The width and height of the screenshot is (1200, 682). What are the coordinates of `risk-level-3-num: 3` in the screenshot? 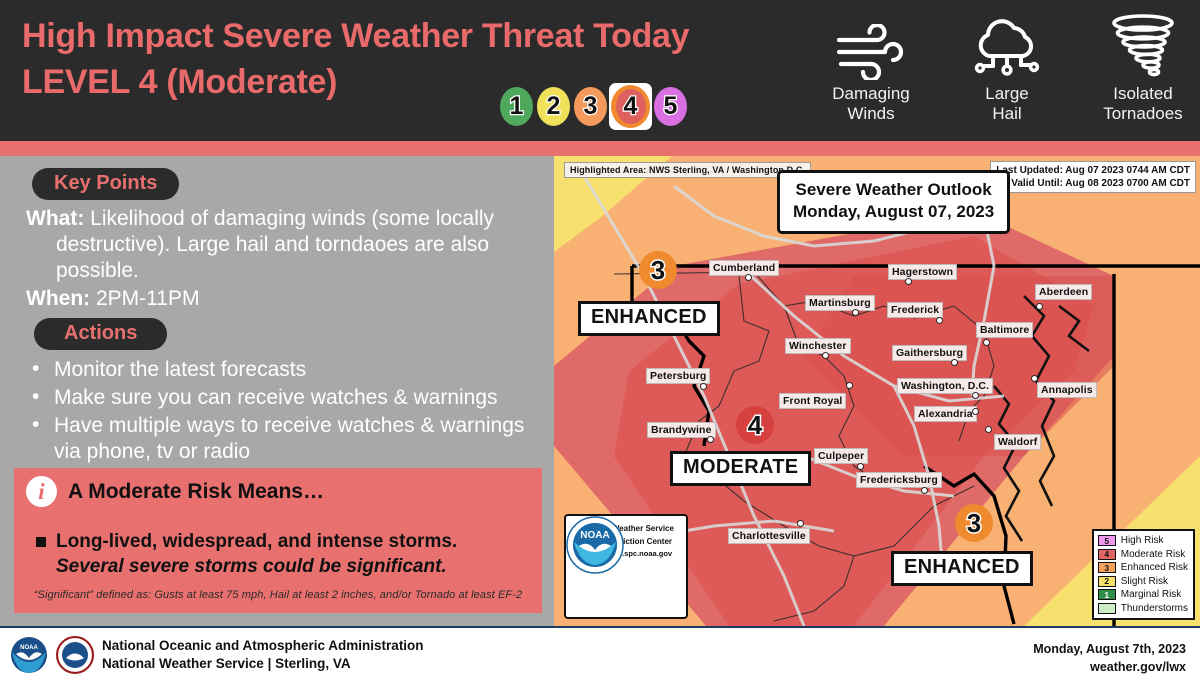 It's located at (590, 106).